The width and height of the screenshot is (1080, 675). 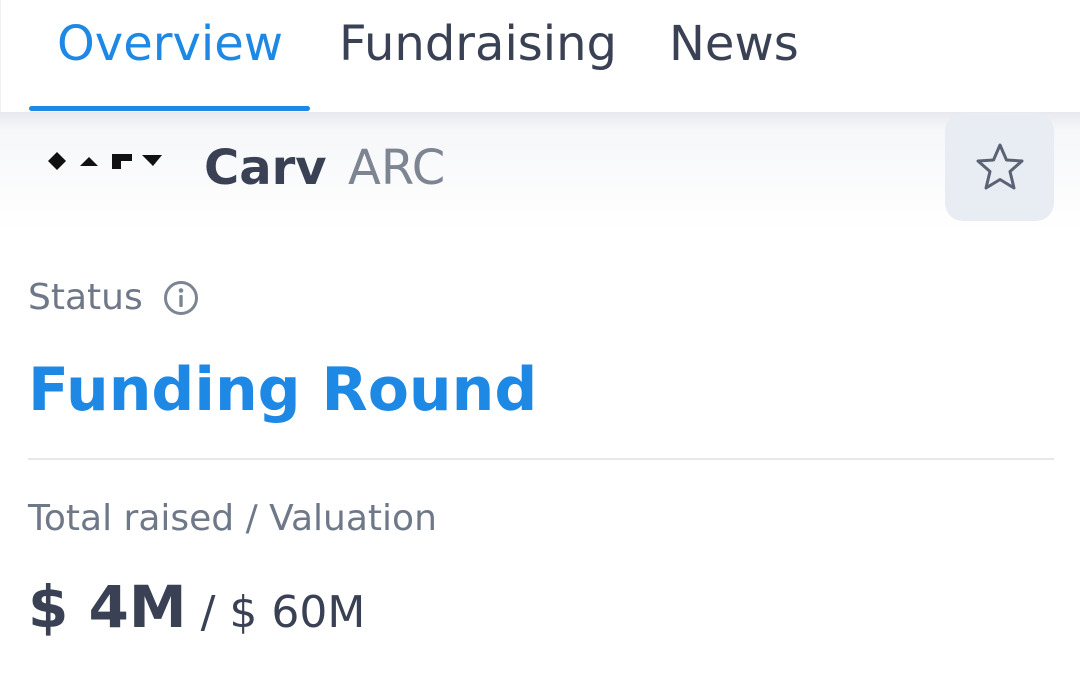 What do you see at coordinates (478, 44) in the screenshot?
I see `tab-fundraising: Fundraising` at bounding box center [478, 44].